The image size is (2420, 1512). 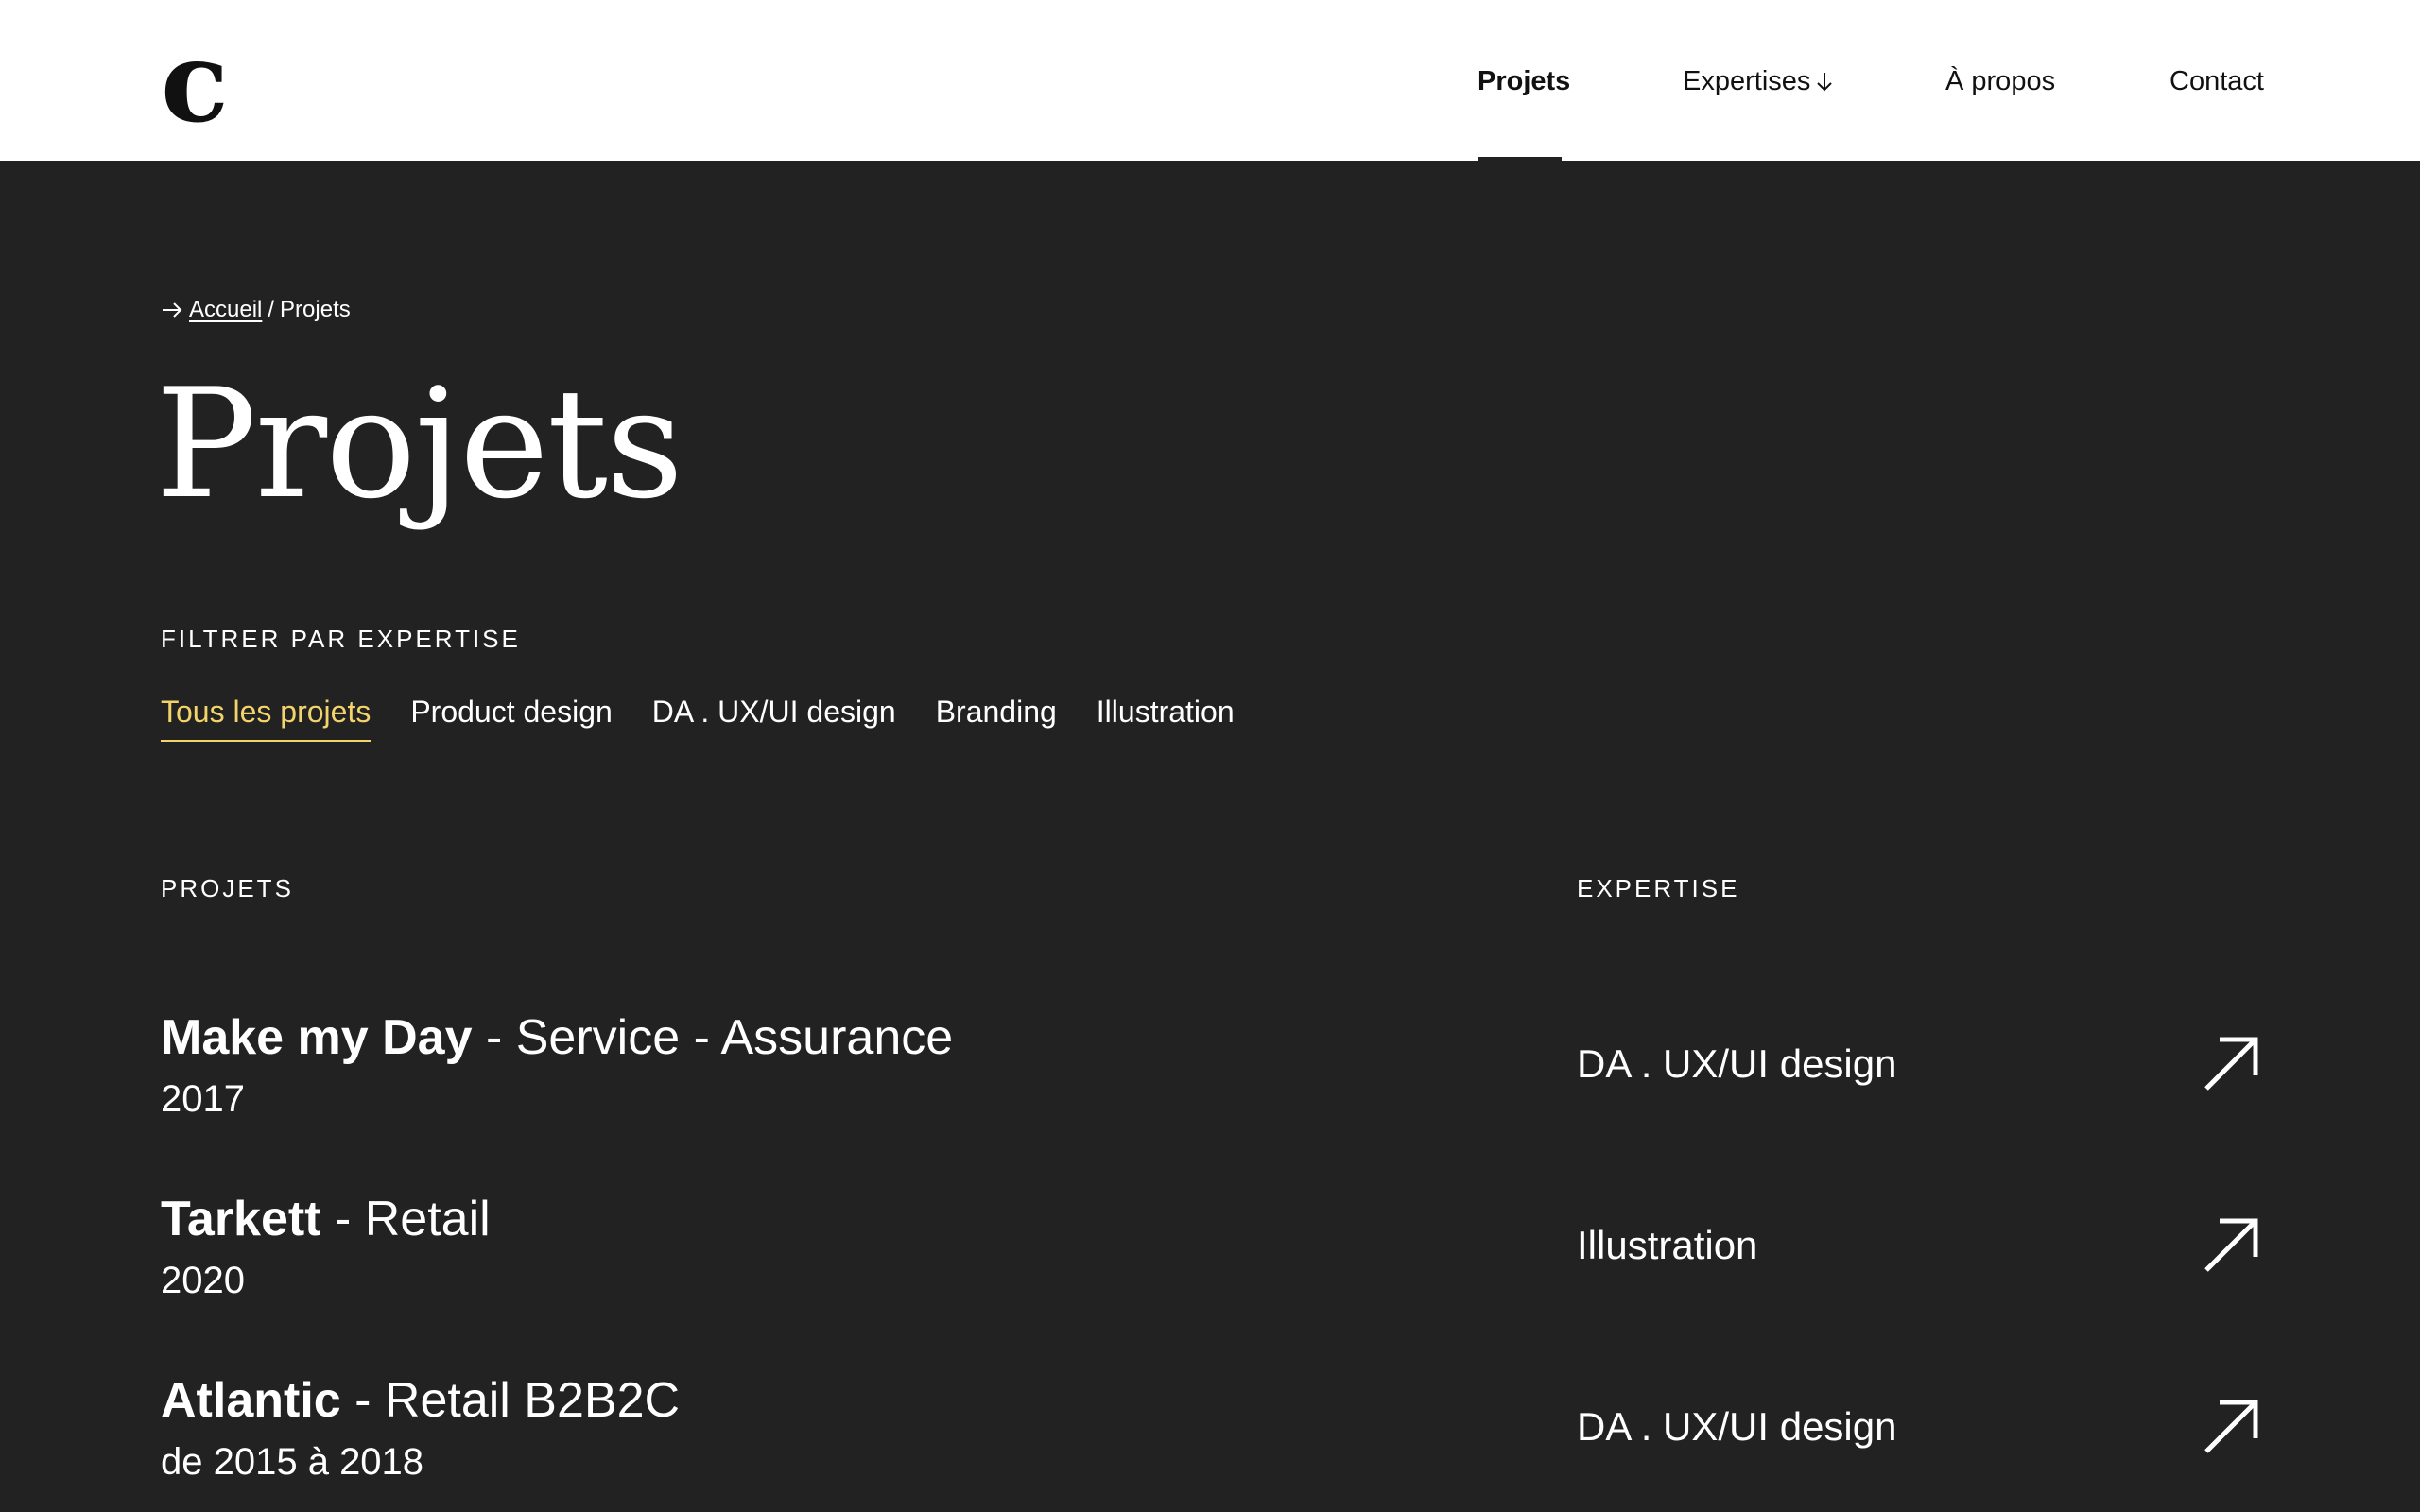 I want to click on nav-item-a-propos: À propos, so click(x=2000, y=81).